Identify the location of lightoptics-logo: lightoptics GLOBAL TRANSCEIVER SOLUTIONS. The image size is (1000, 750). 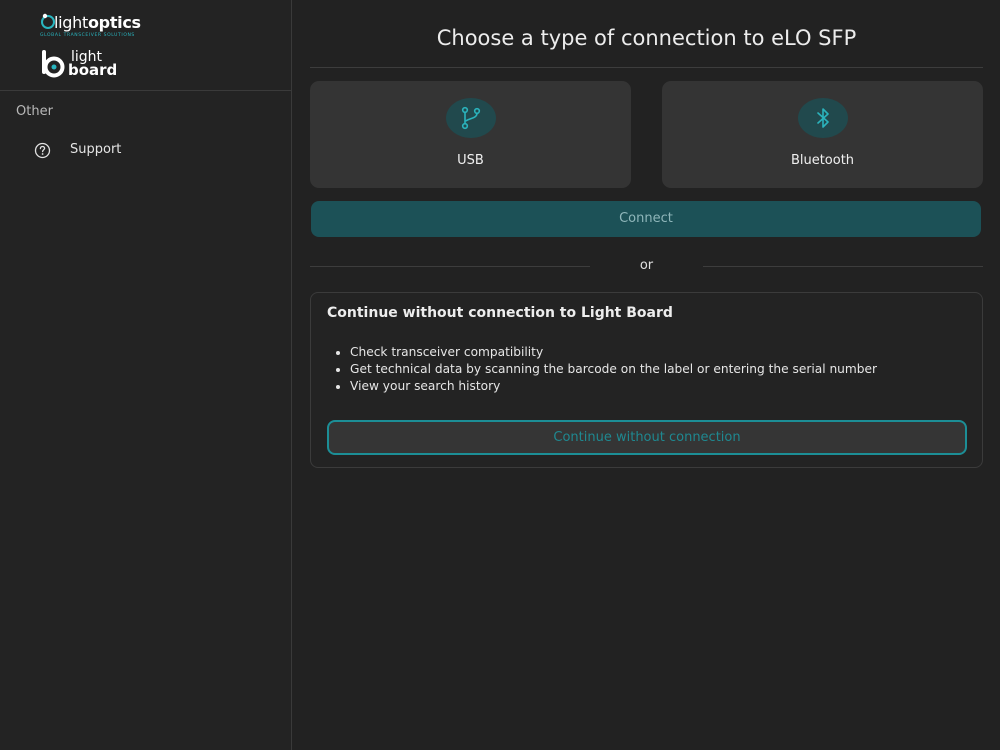
(95, 27).